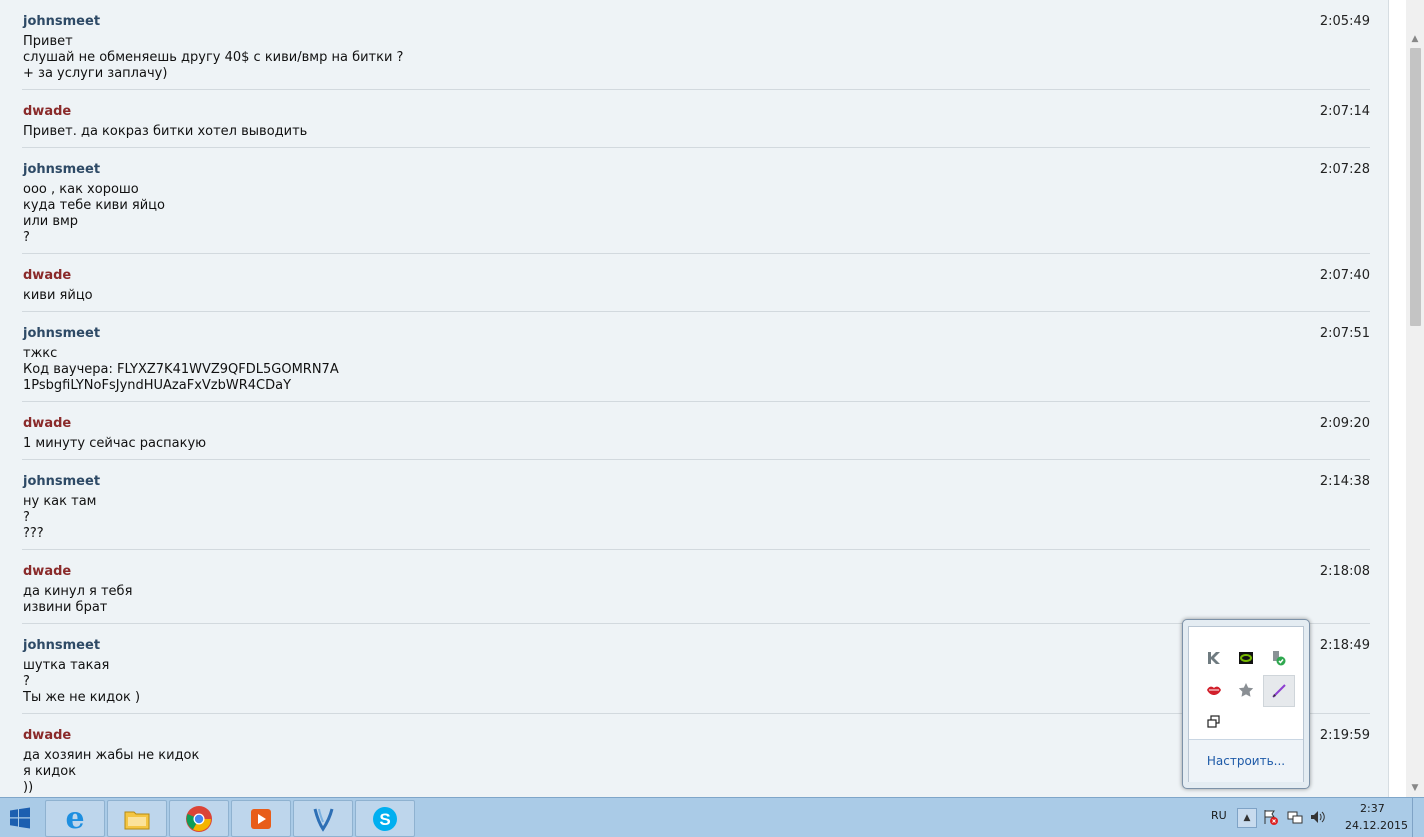 Image resolution: width=1424 pixels, height=837 pixels. Describe the element at coordinates (165, 131) in the screenshot. I see `message-text-line: Привет. да кокраз битки хотел выводить` at that location.